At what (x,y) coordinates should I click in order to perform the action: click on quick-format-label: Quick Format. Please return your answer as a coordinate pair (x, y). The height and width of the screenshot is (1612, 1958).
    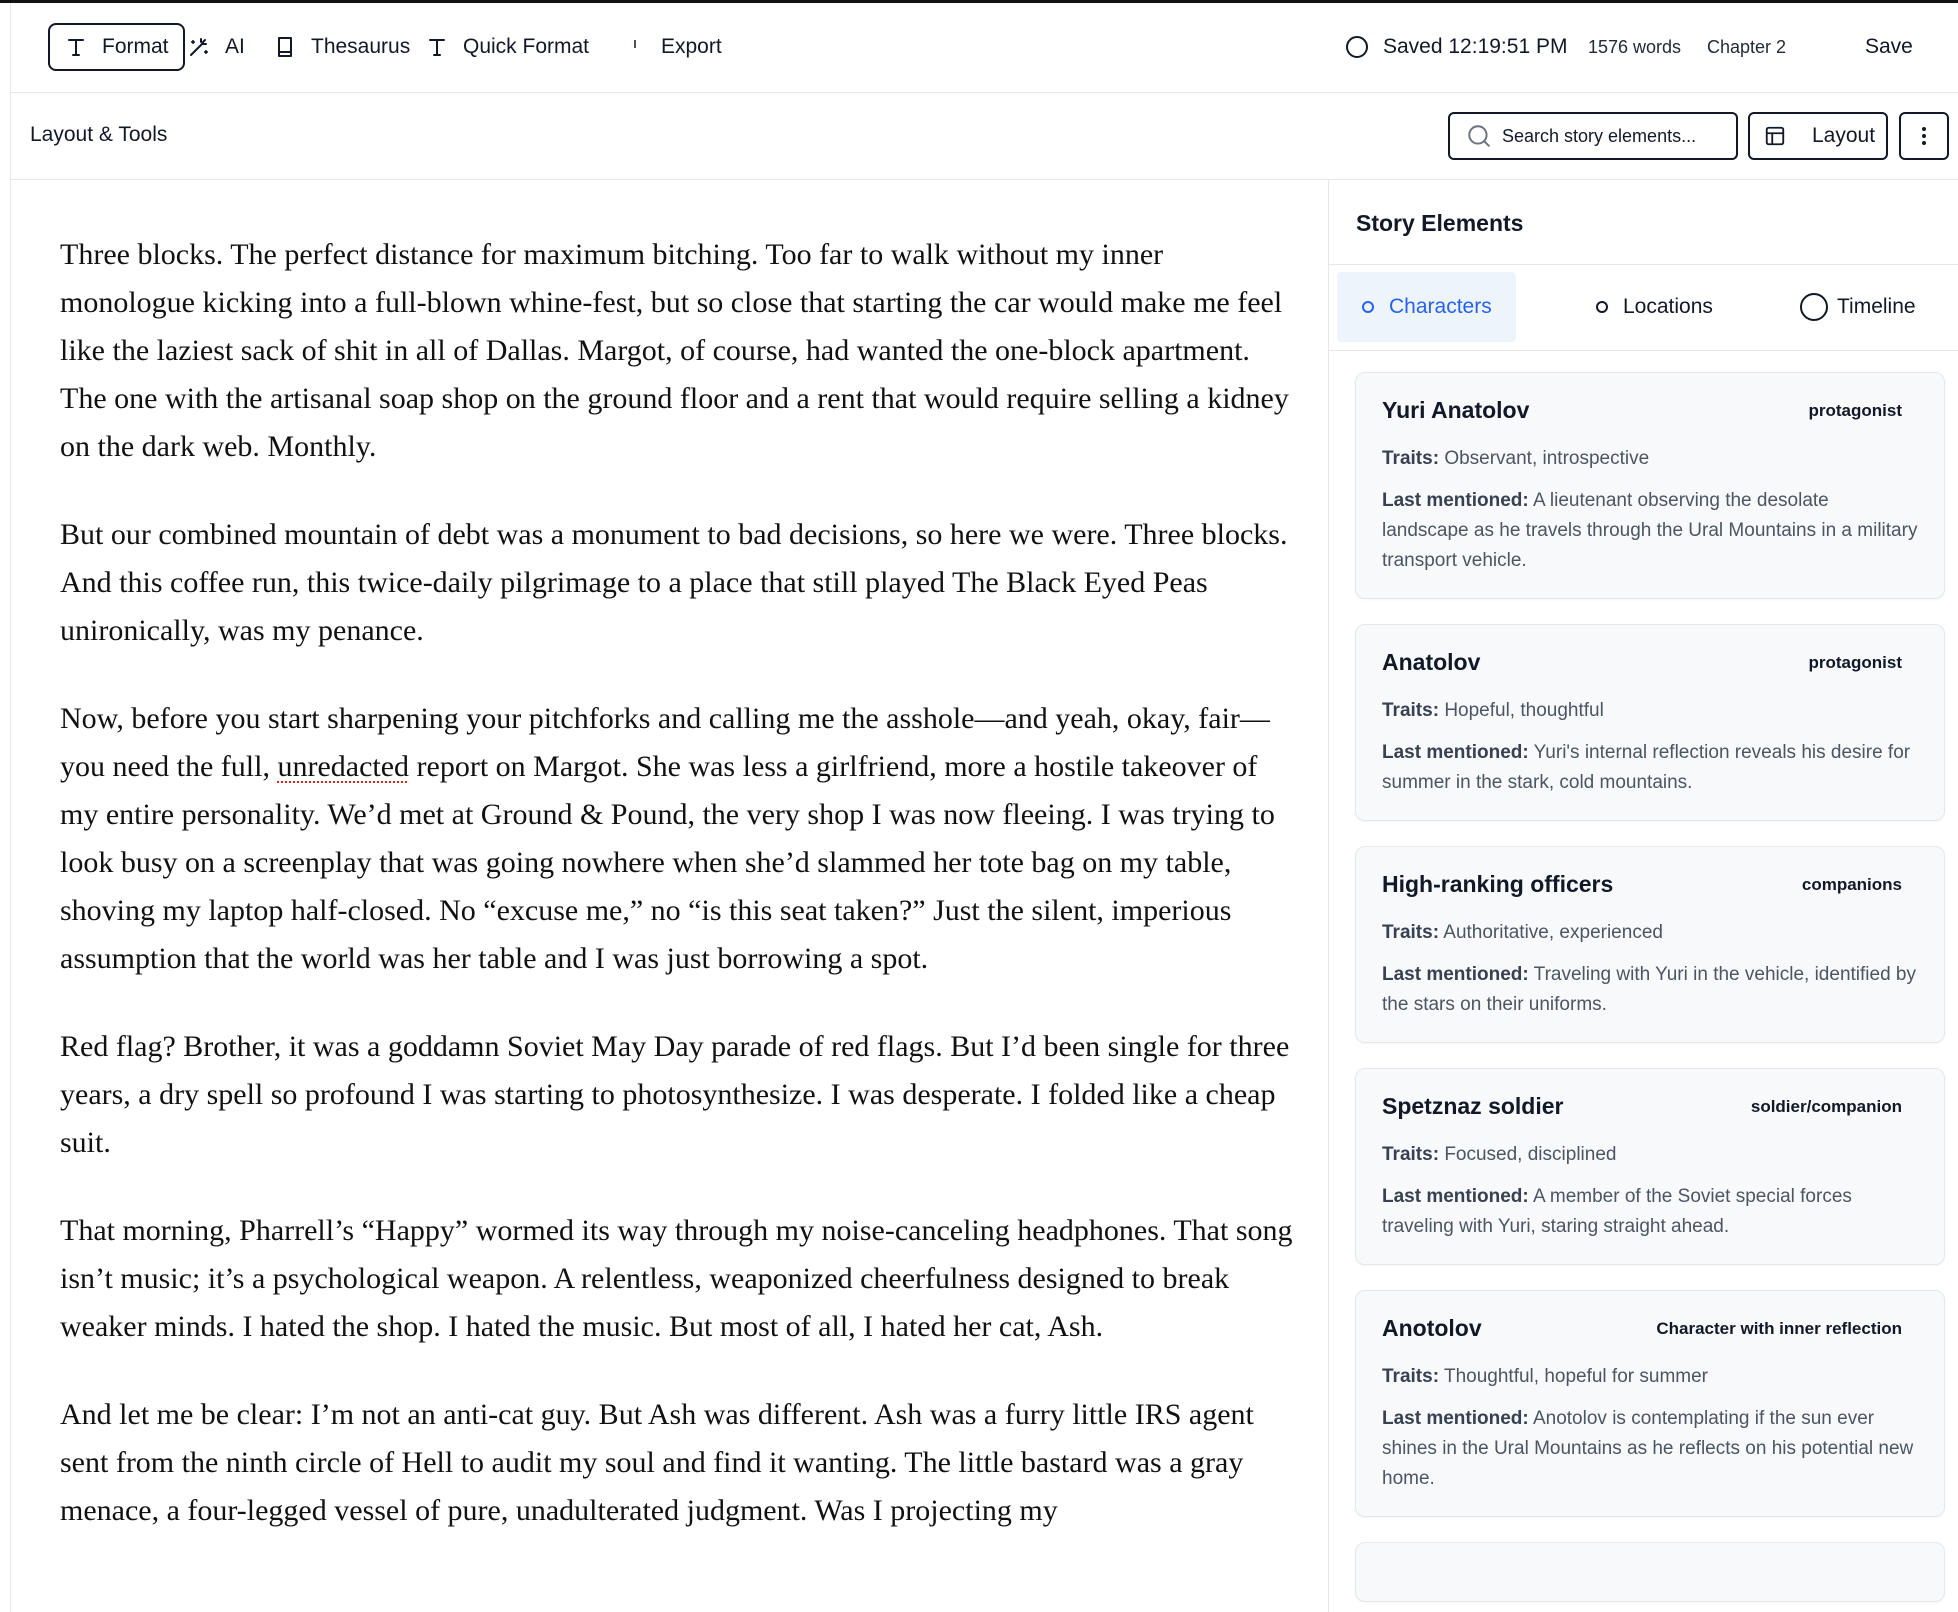
    Looking at the image, I should click on (526, 46).